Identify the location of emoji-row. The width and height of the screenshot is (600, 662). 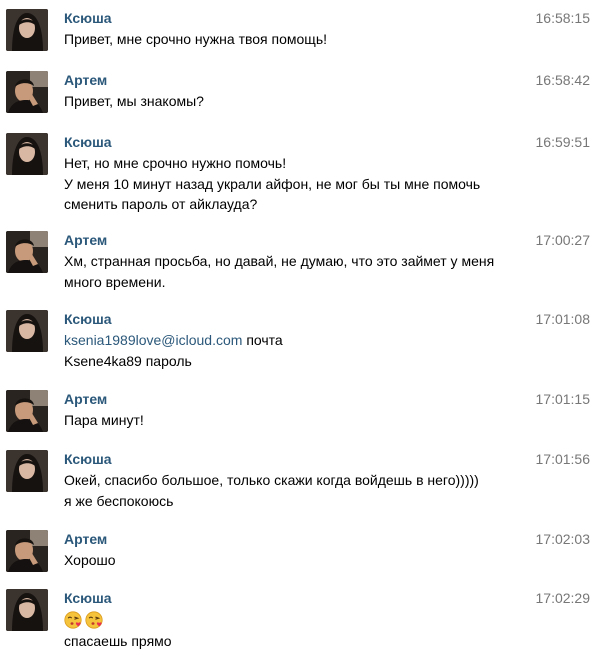
(319, 620).